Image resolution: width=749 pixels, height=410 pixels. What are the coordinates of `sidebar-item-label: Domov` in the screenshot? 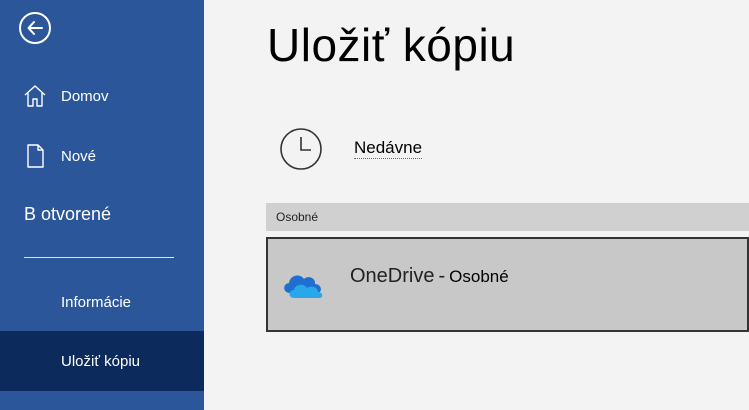 It's located at (85, 96).